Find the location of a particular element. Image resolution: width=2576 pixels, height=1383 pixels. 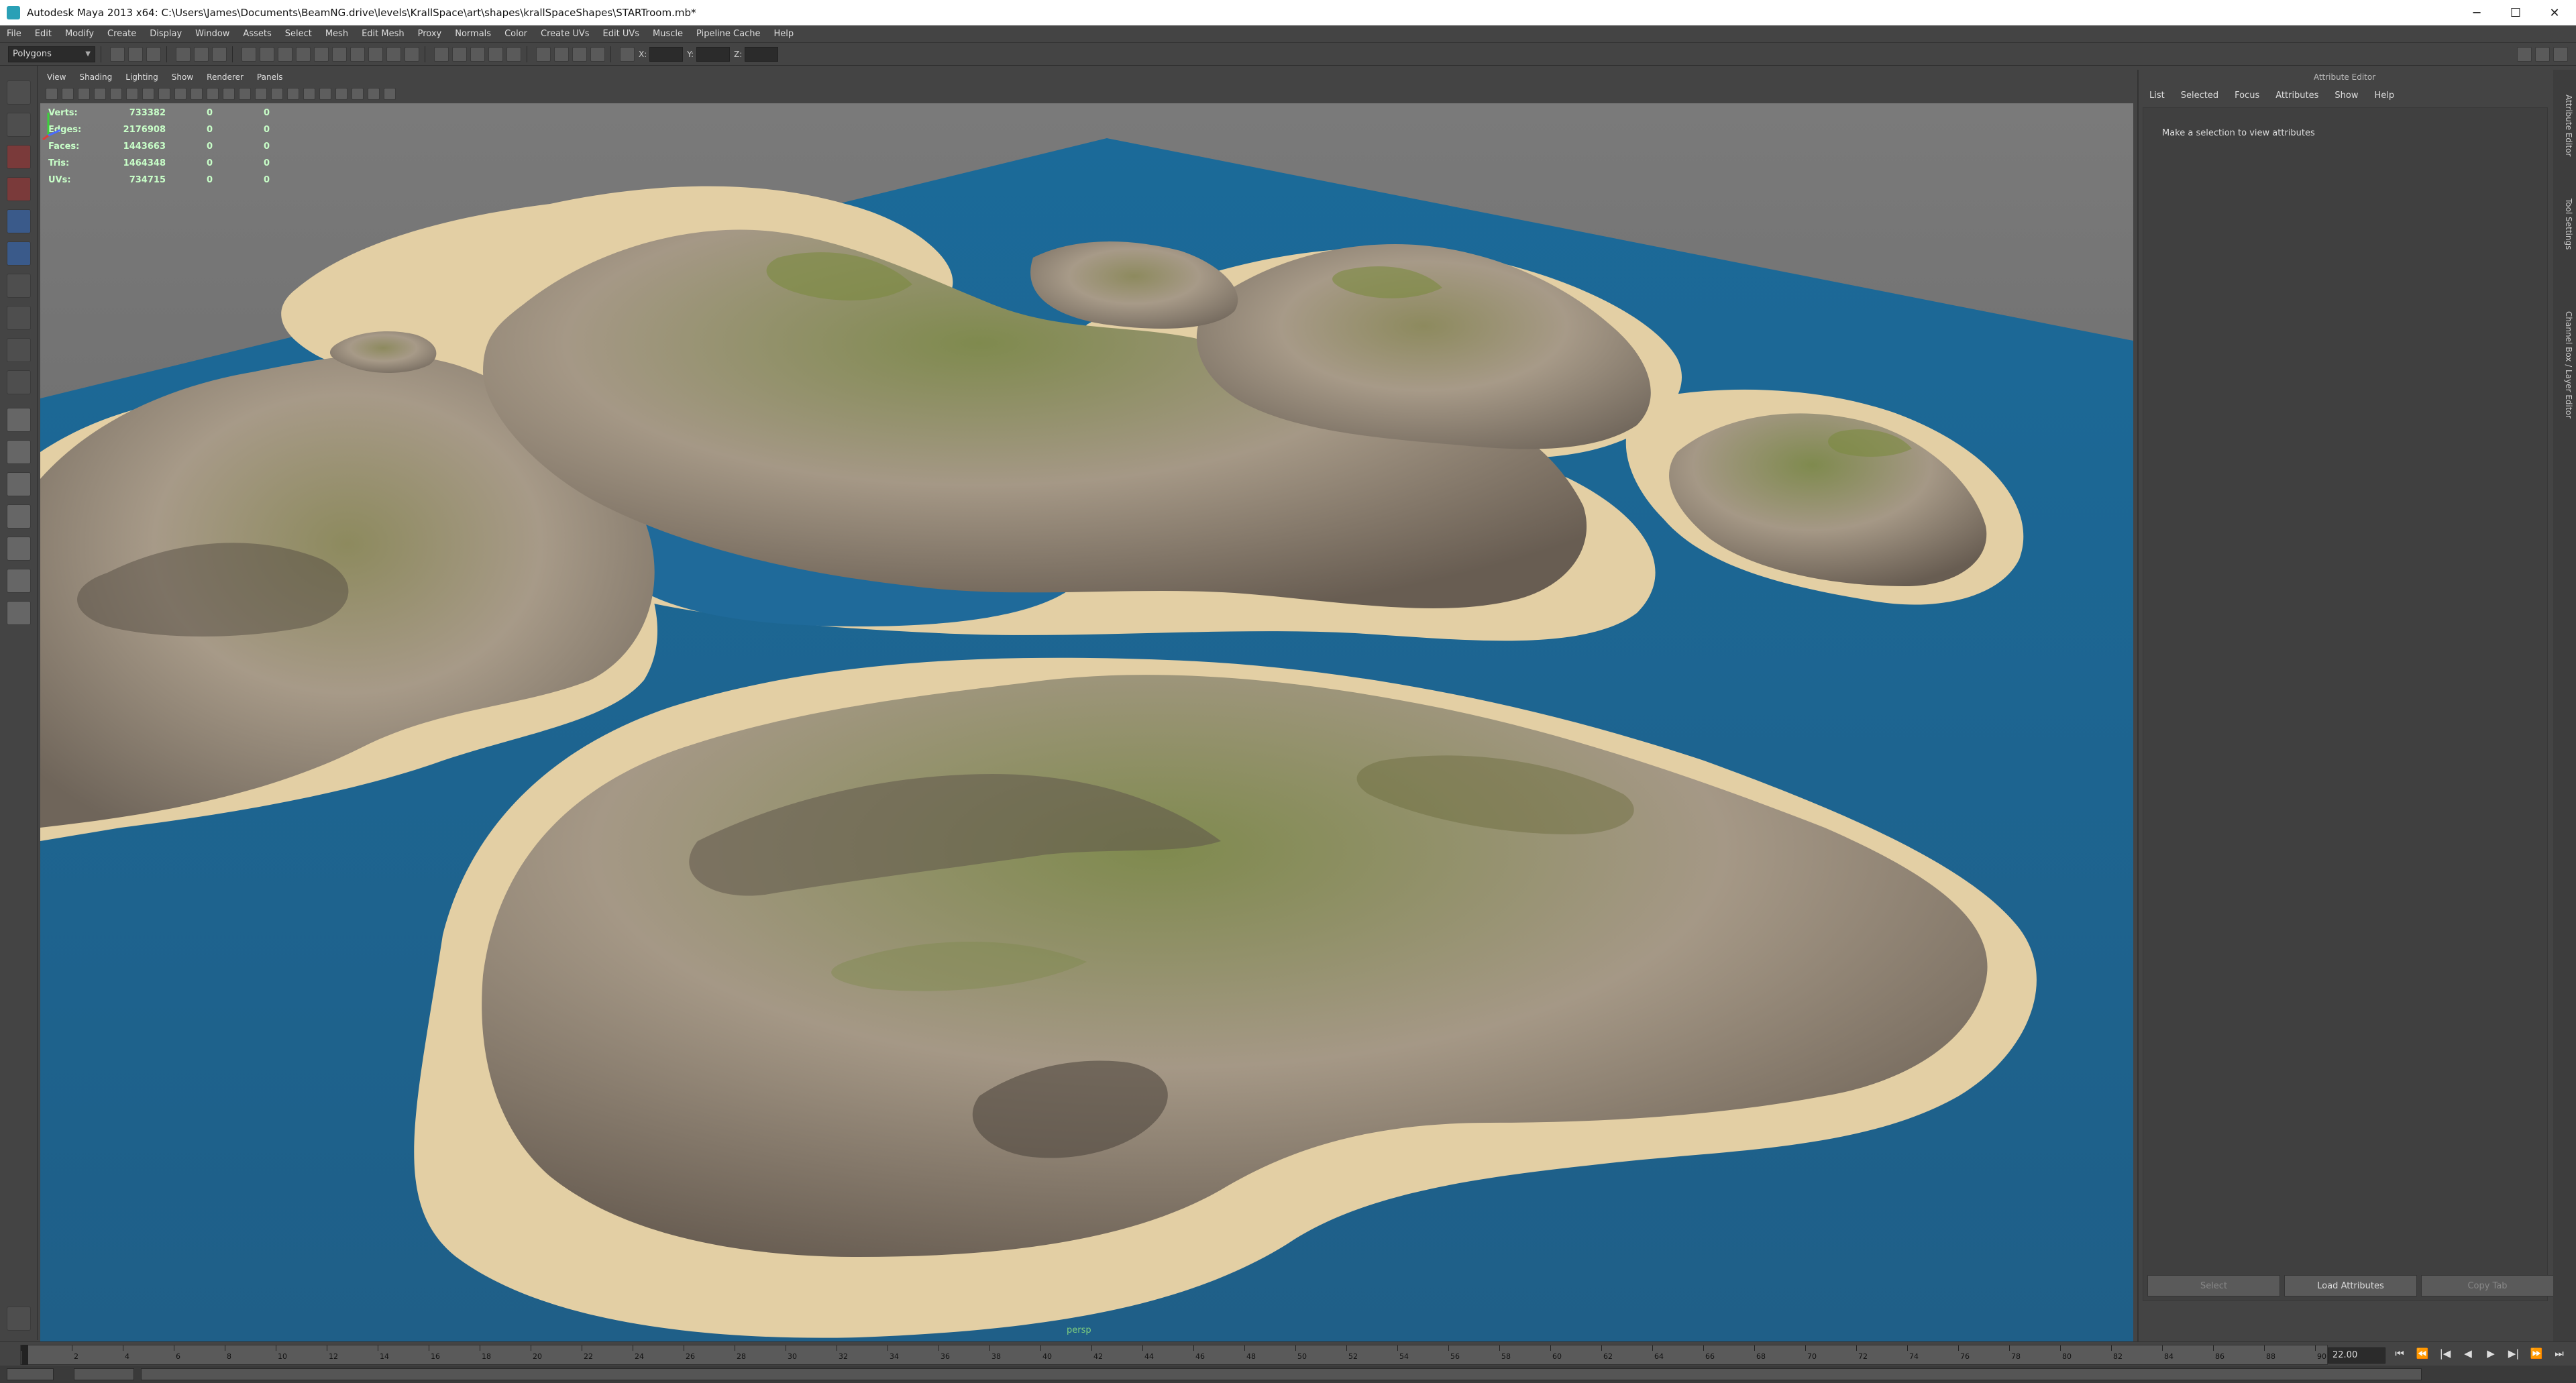

universal-manipulator-icon is located at coordinates (19, 286).